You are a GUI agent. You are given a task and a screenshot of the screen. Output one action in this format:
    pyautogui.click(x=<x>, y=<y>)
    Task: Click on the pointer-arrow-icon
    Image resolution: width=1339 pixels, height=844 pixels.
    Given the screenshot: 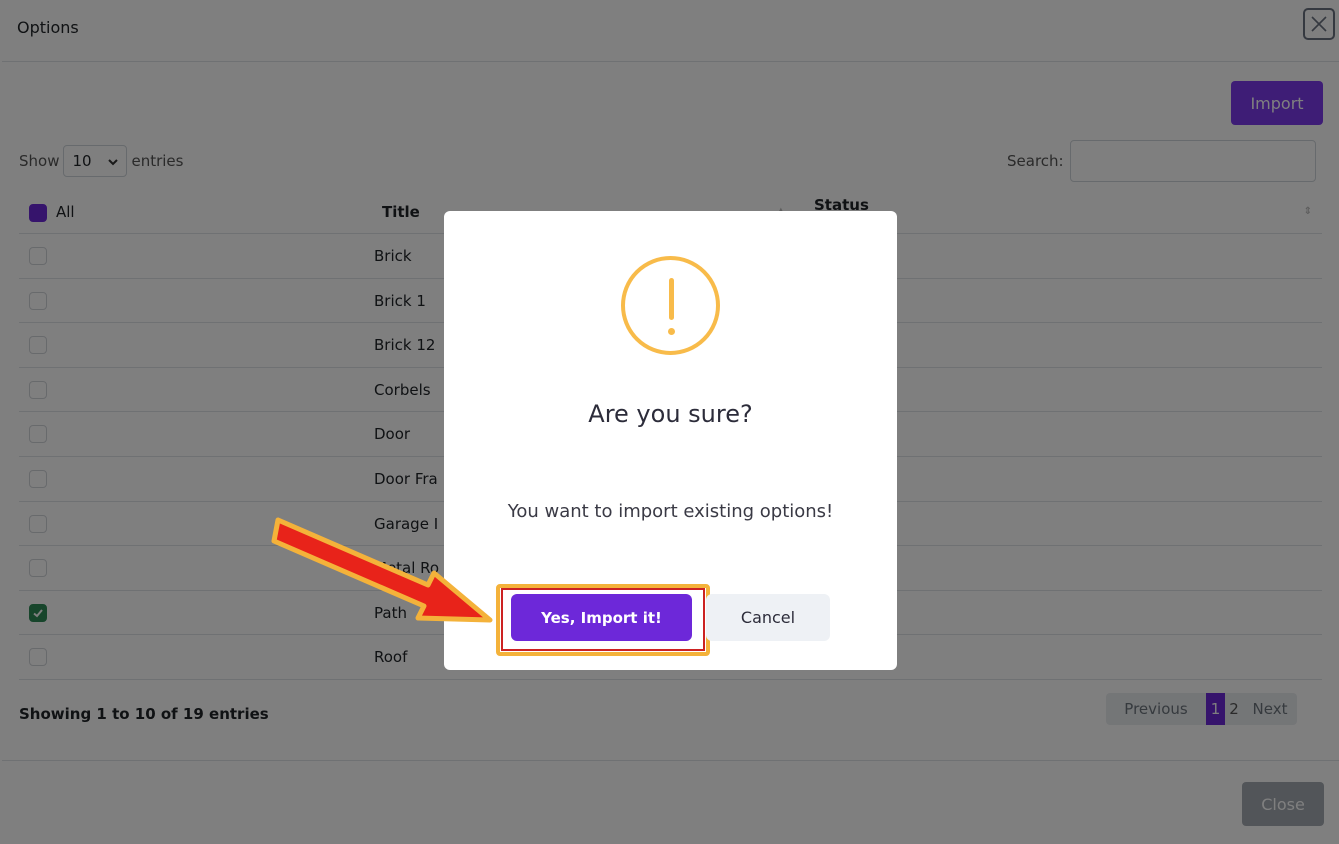 What is the action you would take?
    pyautogui.click(x=382, y=570)
    